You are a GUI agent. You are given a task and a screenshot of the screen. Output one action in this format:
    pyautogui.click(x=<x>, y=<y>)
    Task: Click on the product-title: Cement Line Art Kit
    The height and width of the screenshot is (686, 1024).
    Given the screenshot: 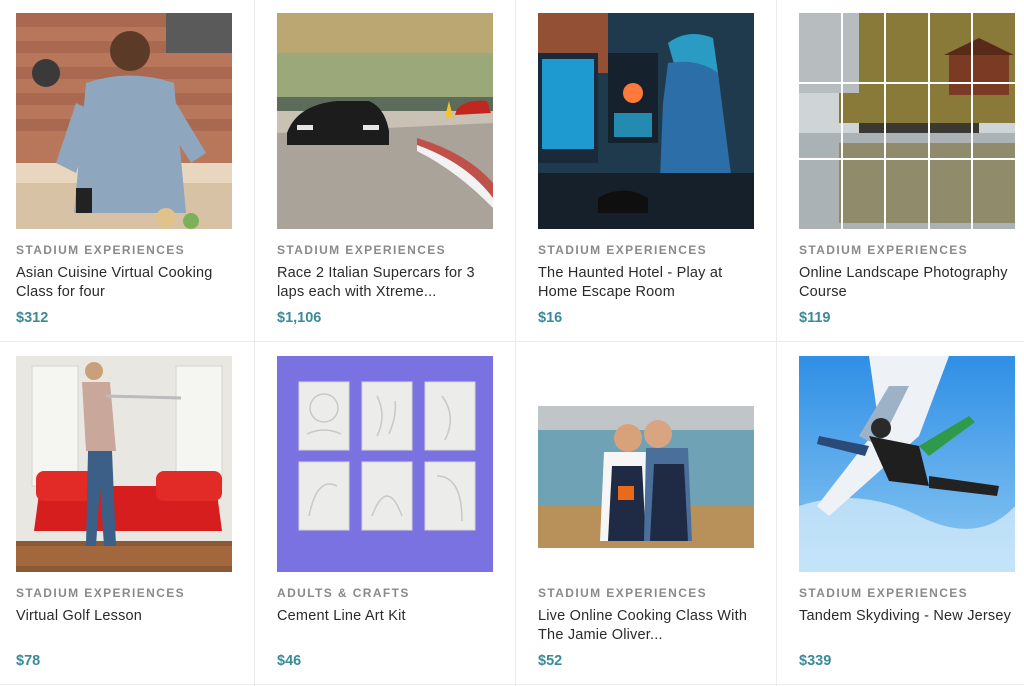 What is the action you would take?
    pyautogui.click(x=391, y=616)
    